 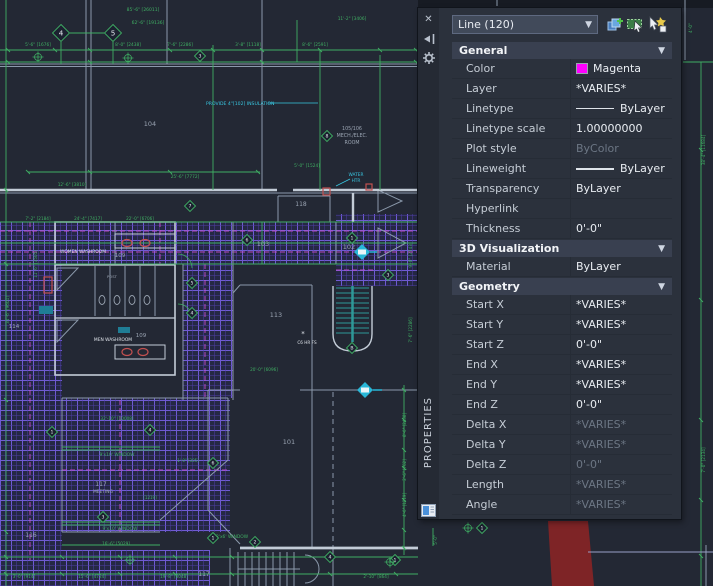 I want to click on svg-text: B, so click(x=351, y=349).